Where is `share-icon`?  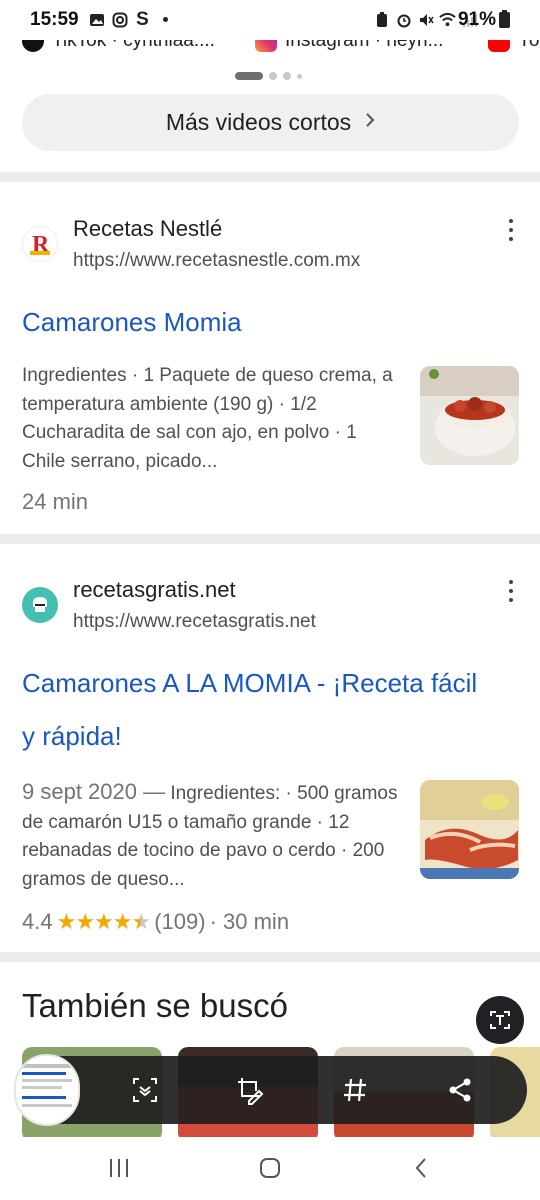
share-icon is located at coordinates (460, 1090).